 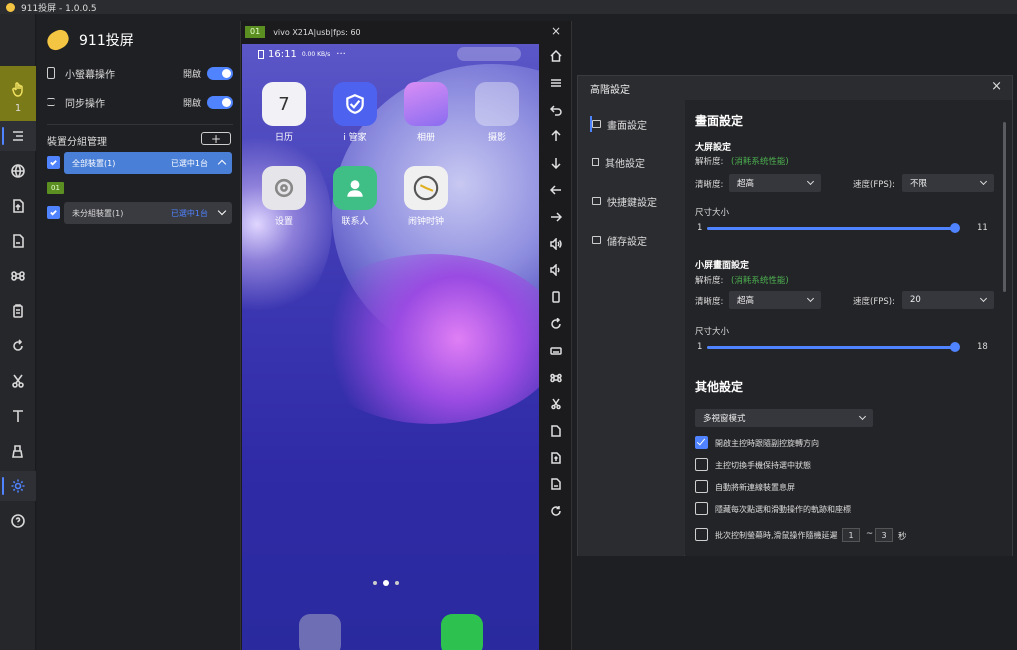 What do you see at coordinates (556, 351) in the screenshot?
I see `keyboard-button` at bounding box center [556, 351].